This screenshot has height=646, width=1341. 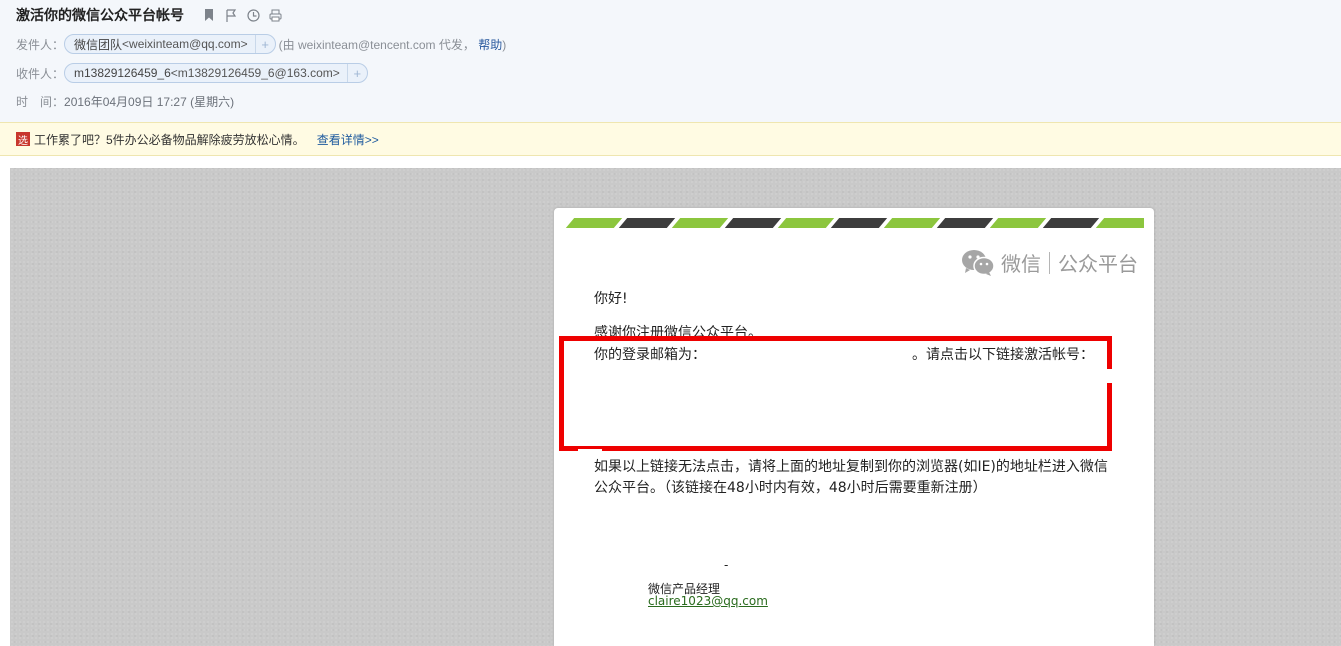 What do you see at coordinates (231, 15) in the screenshot?
I see `flag-icon` at bounding box center [231, 15].